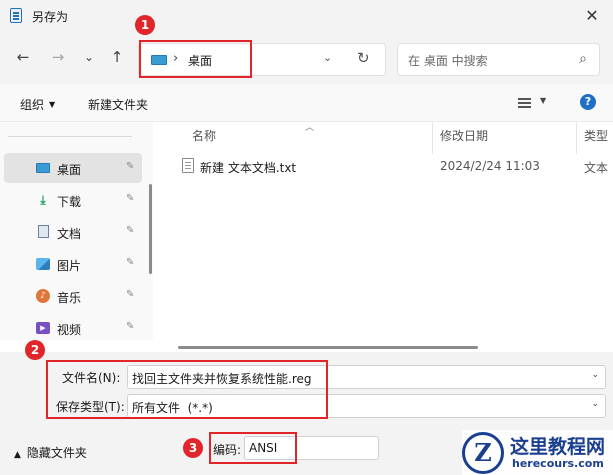  Describe the element at coordinates (448, 60) in the screenshot. I see `search-input: 在 桌面 中搜索` at that location.